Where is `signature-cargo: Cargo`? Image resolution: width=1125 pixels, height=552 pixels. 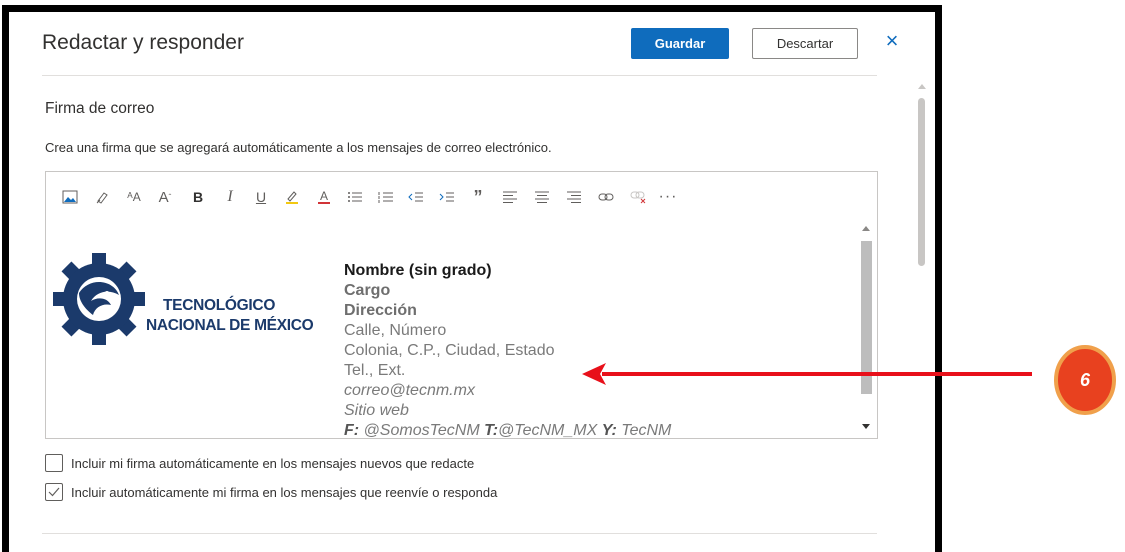
signature-cargo: Cargo is located at coordinates (367, 290).